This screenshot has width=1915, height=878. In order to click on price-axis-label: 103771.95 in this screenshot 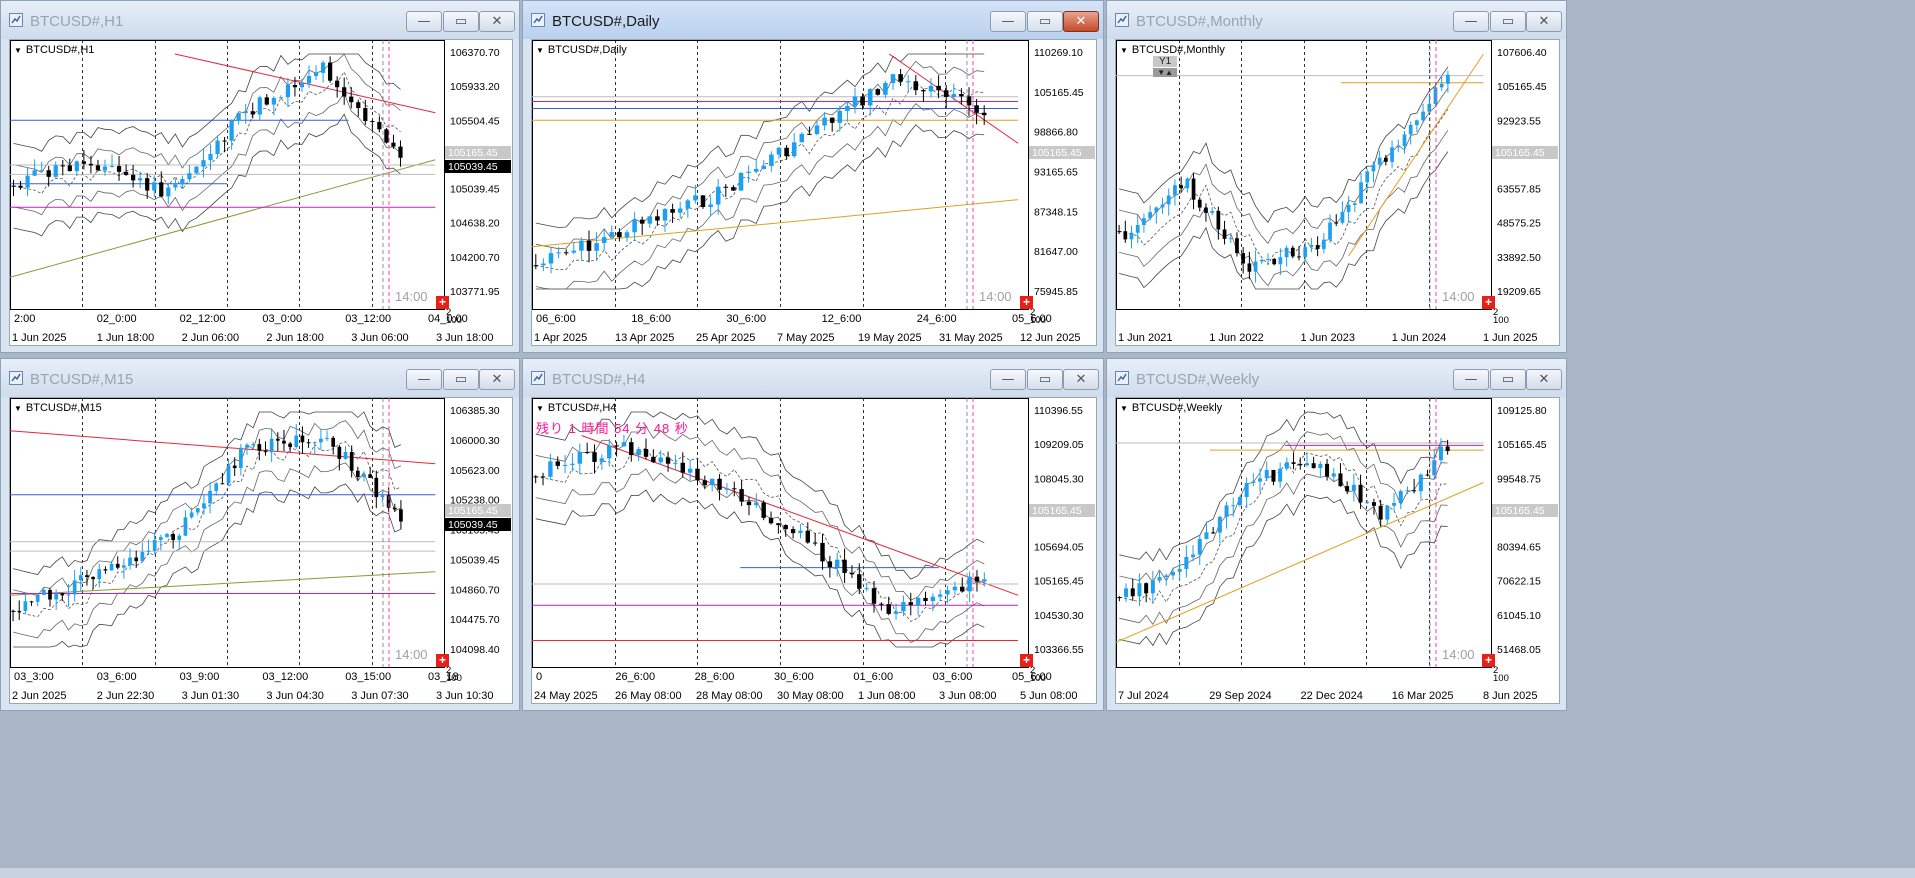, I will do `click(475, 292)`.